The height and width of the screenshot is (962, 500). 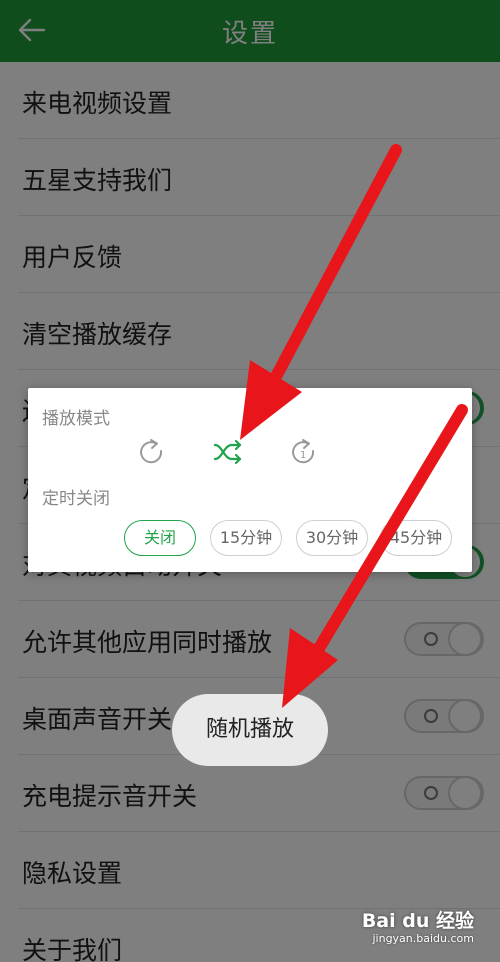 I want to click on repeat-one-badge: 1, so click(x=303, y=455).